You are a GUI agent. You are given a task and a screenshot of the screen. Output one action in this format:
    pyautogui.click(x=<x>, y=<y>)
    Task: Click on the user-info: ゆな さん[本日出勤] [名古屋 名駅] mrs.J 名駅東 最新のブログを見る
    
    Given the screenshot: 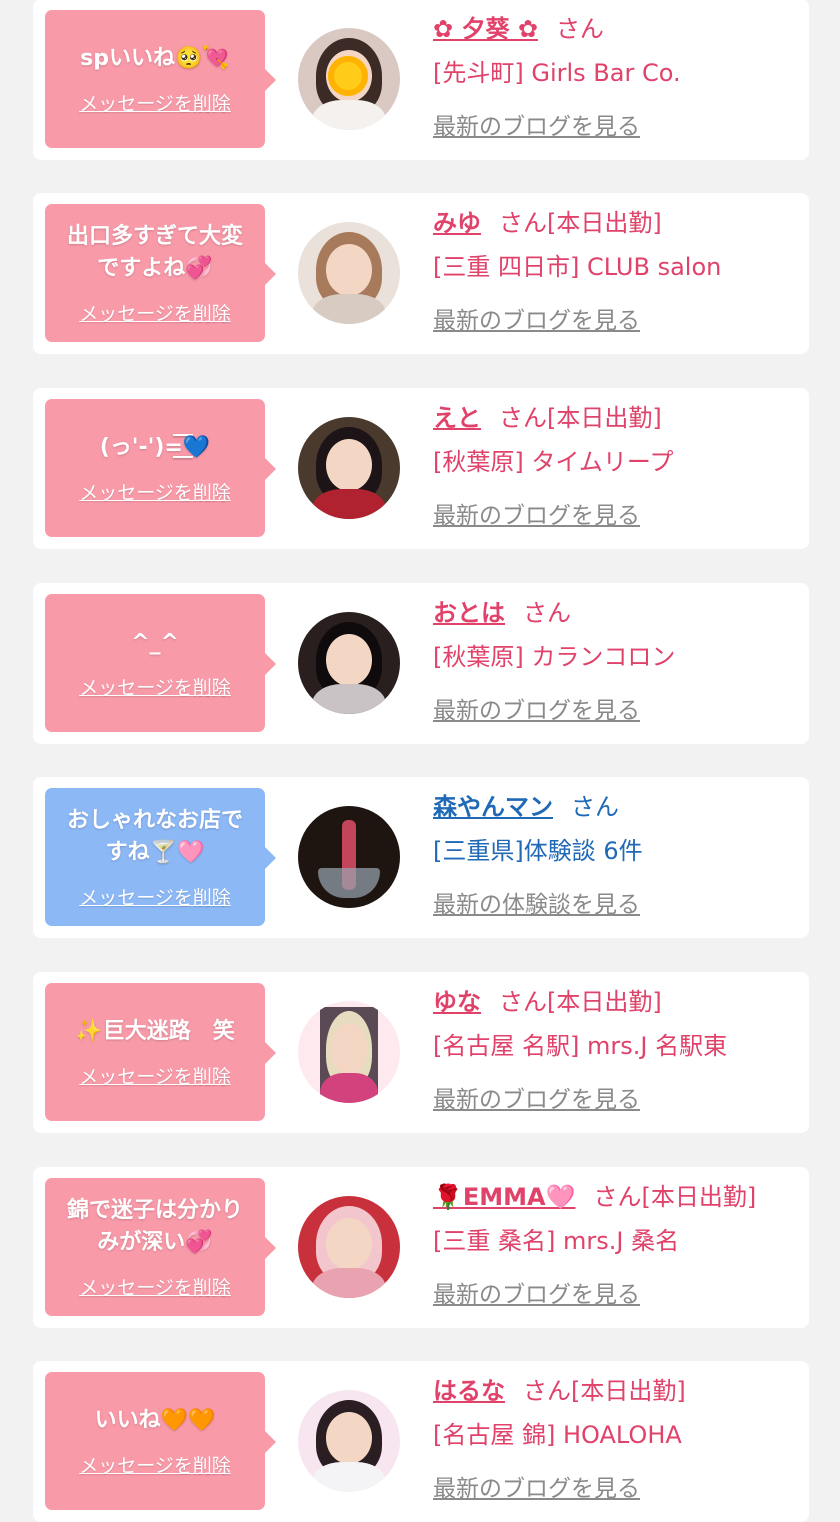 What is the action you would take?
    pyautogui.click(x=616, y=1051)
    